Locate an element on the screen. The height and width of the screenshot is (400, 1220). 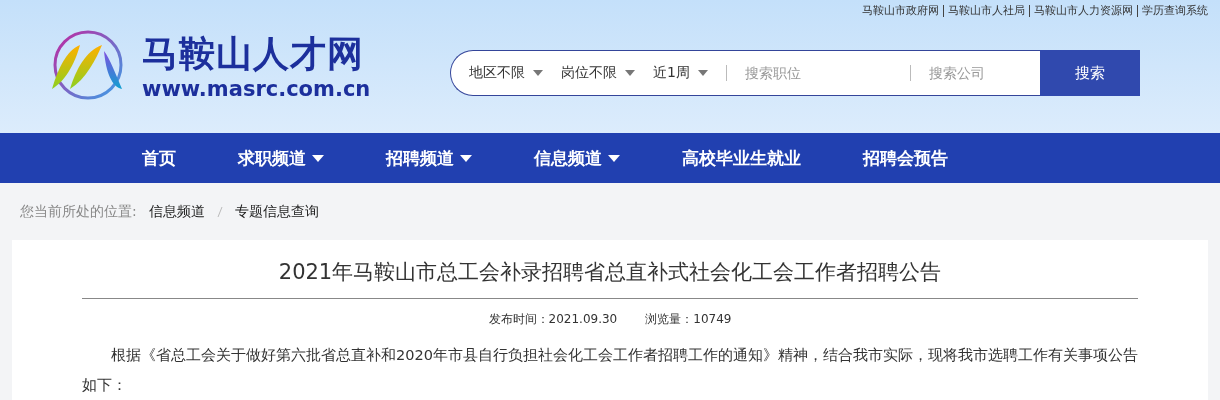
company-search-field: 搜索公司 is located at coordinates (966, 73).